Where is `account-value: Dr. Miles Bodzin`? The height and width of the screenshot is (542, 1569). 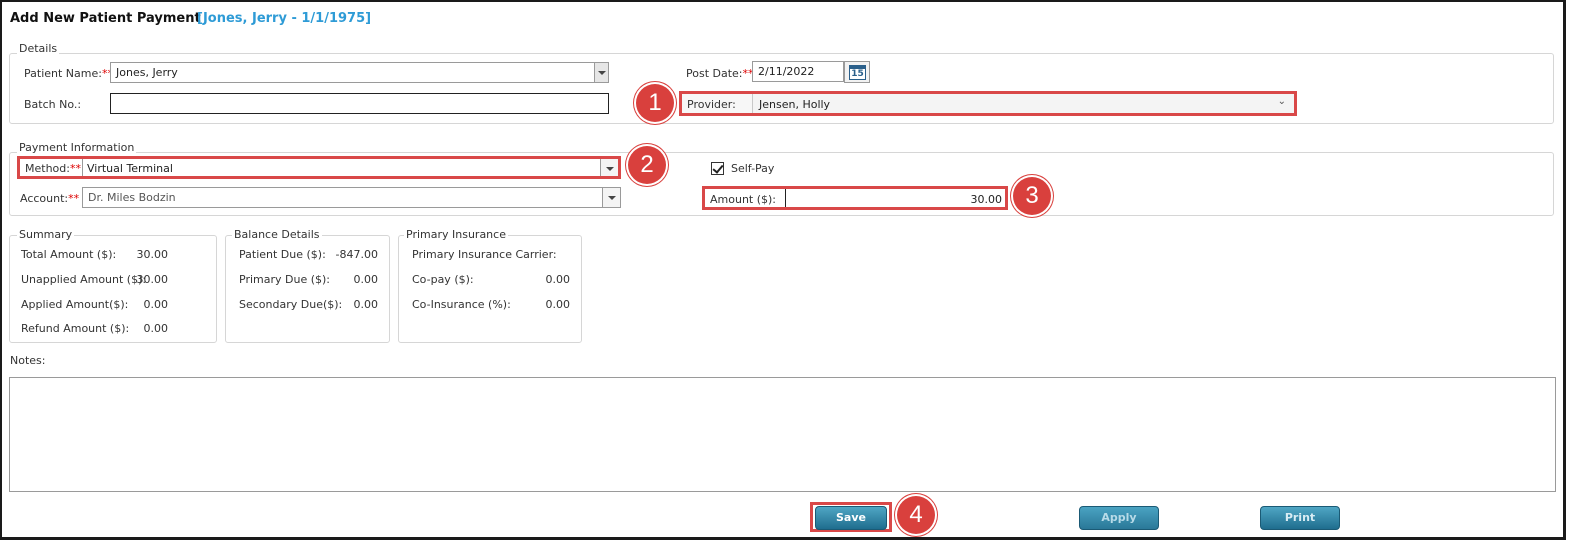 account-value: Dr. Miles Bodzin is located at coordinates (132, 197).